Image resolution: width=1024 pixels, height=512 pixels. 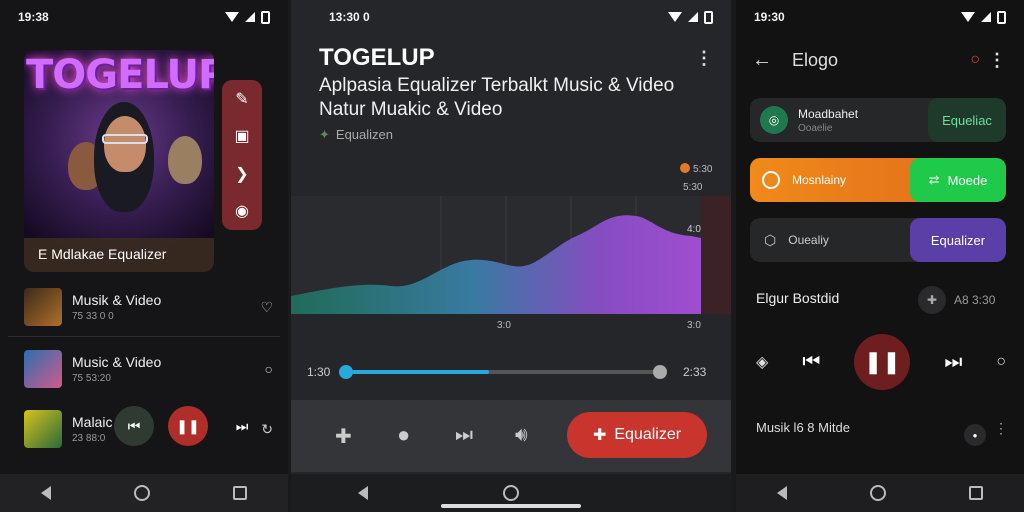 I want to click on search-icon: ○, so click(x=975, y=60).